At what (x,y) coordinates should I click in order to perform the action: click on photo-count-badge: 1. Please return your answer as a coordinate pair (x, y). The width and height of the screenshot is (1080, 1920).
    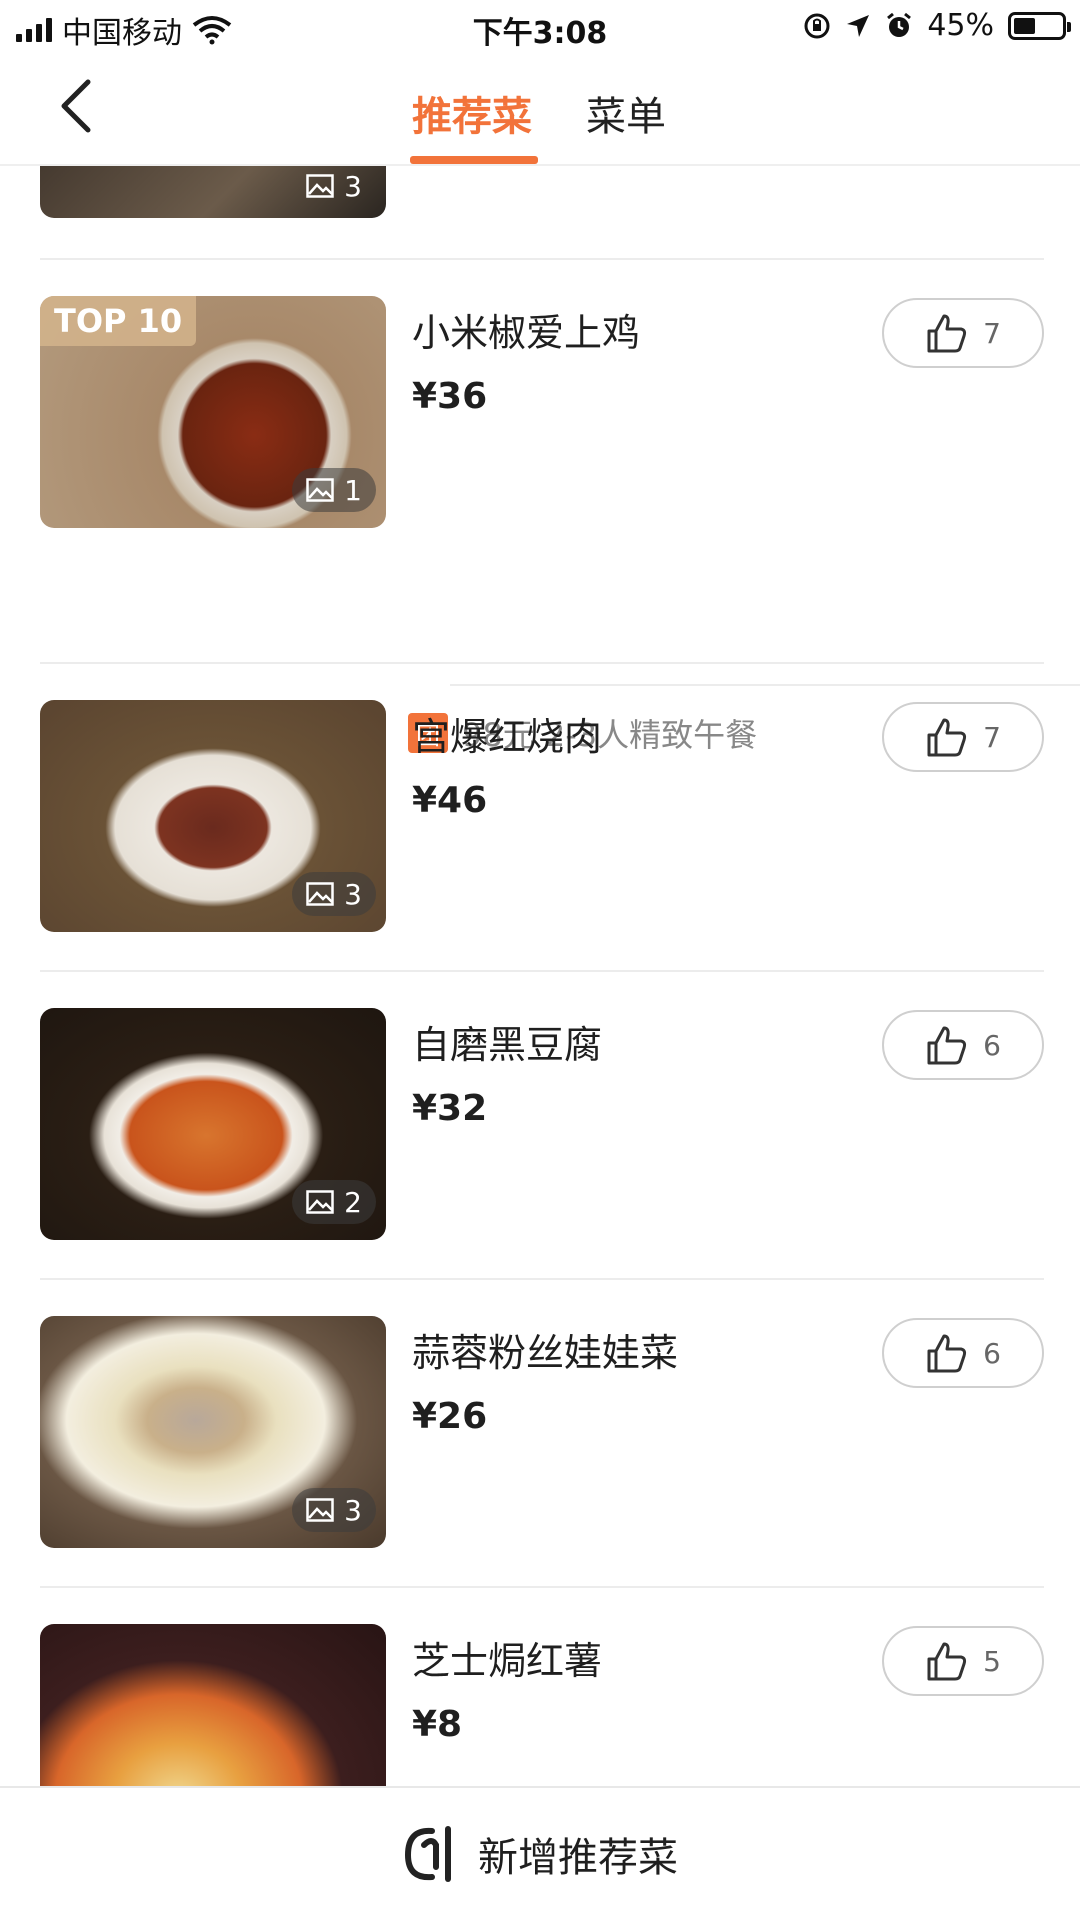
    Looking at the image, I should click on (334, 490).